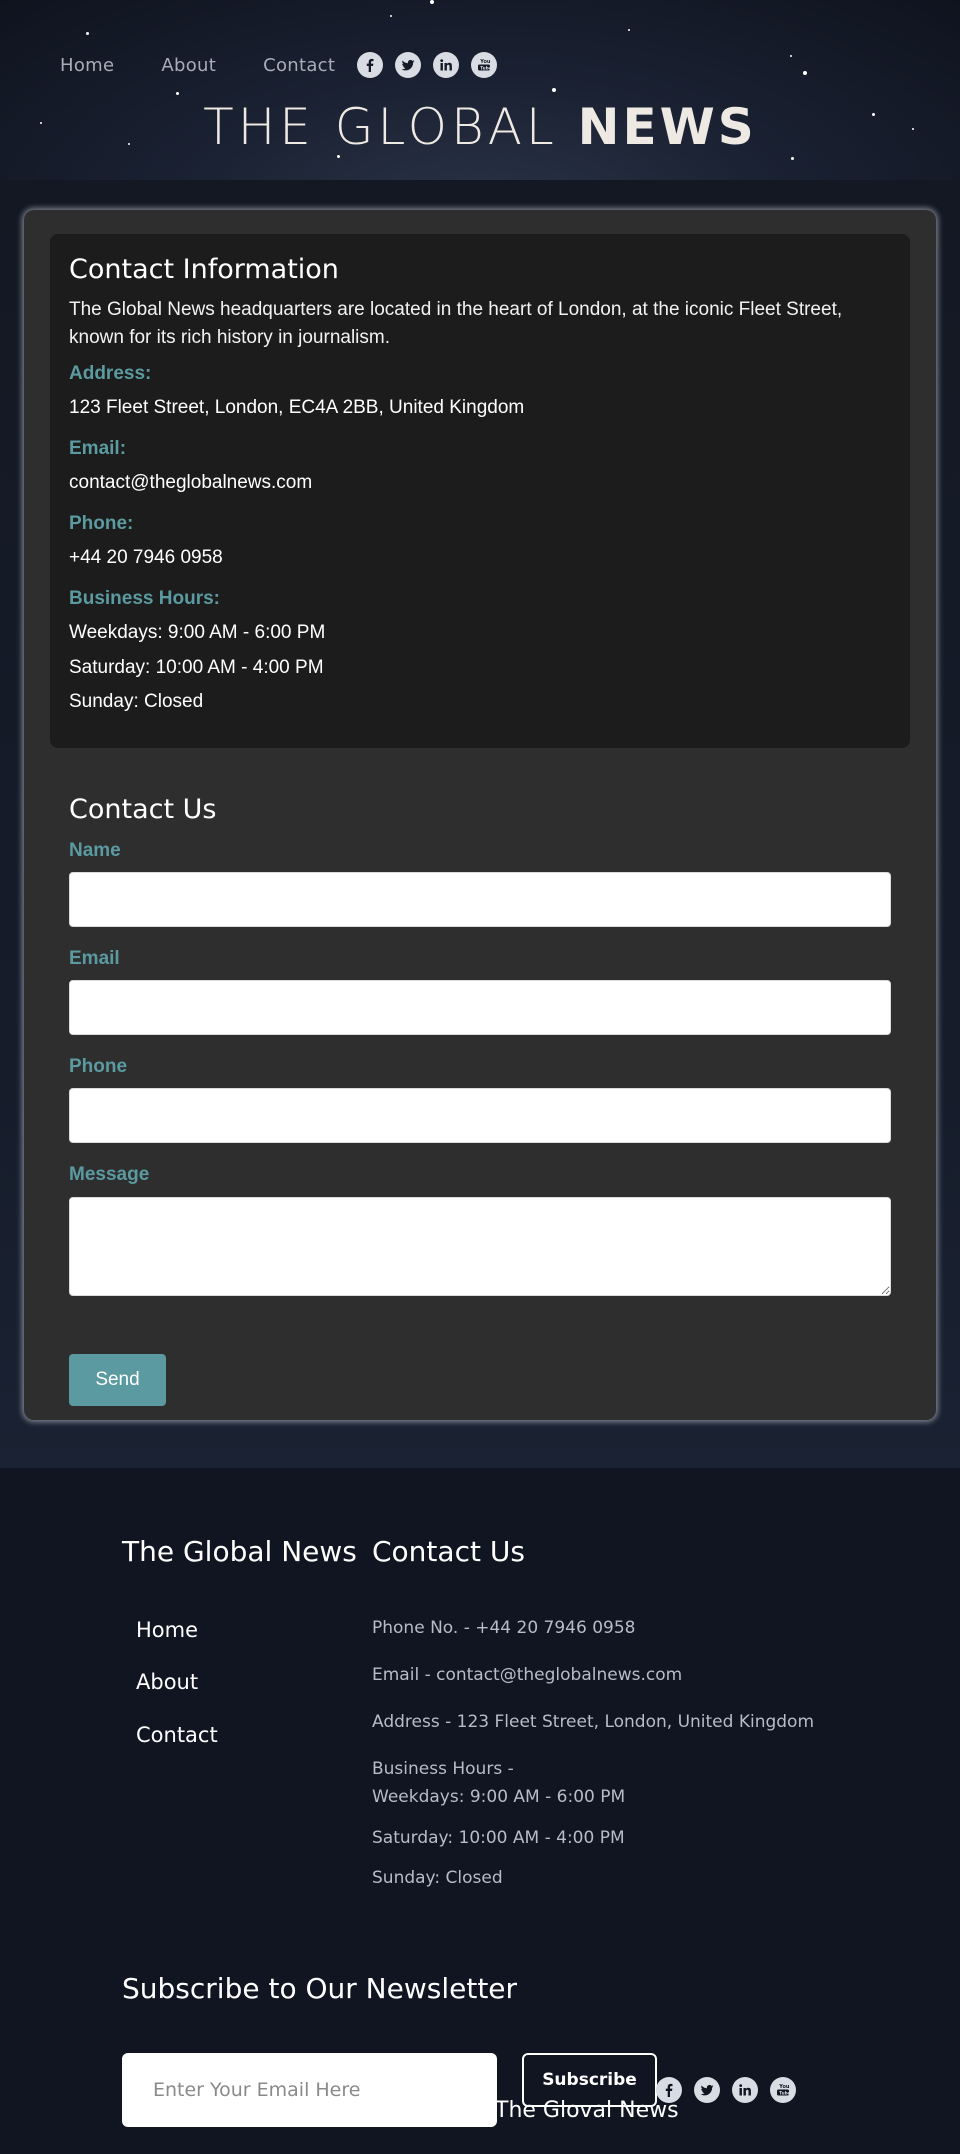 This screenshot has height=2154, width=960. What do you see at coordinates (480, 1007) in the screenshot?
I see `email-input` at bounding box center [480, 1007].